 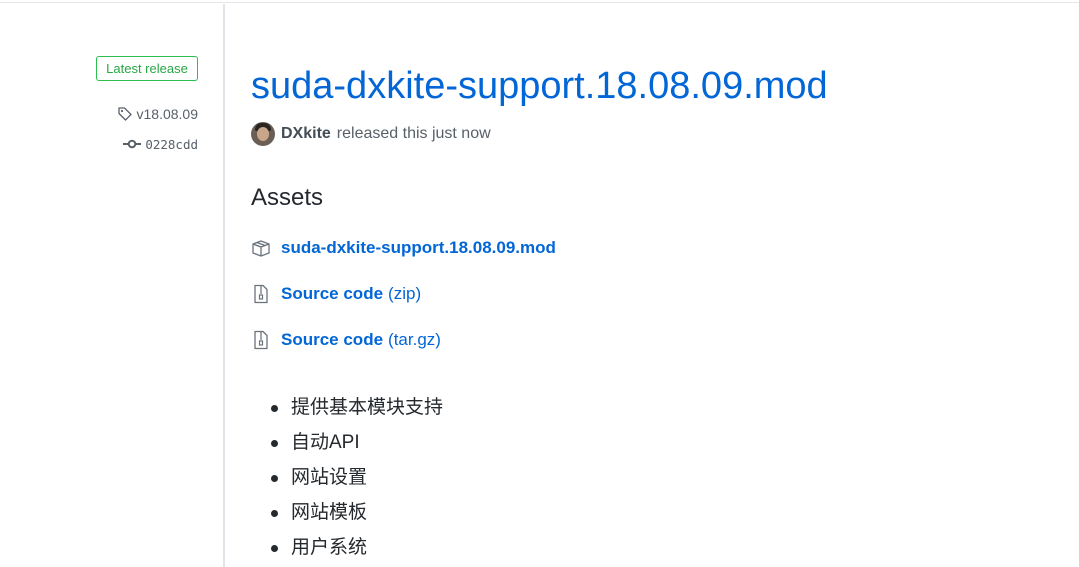 What do you see at coordinates (306, 134) in the screenshot?
I see `author-link: DXkite` at bounding box center [306, 134].